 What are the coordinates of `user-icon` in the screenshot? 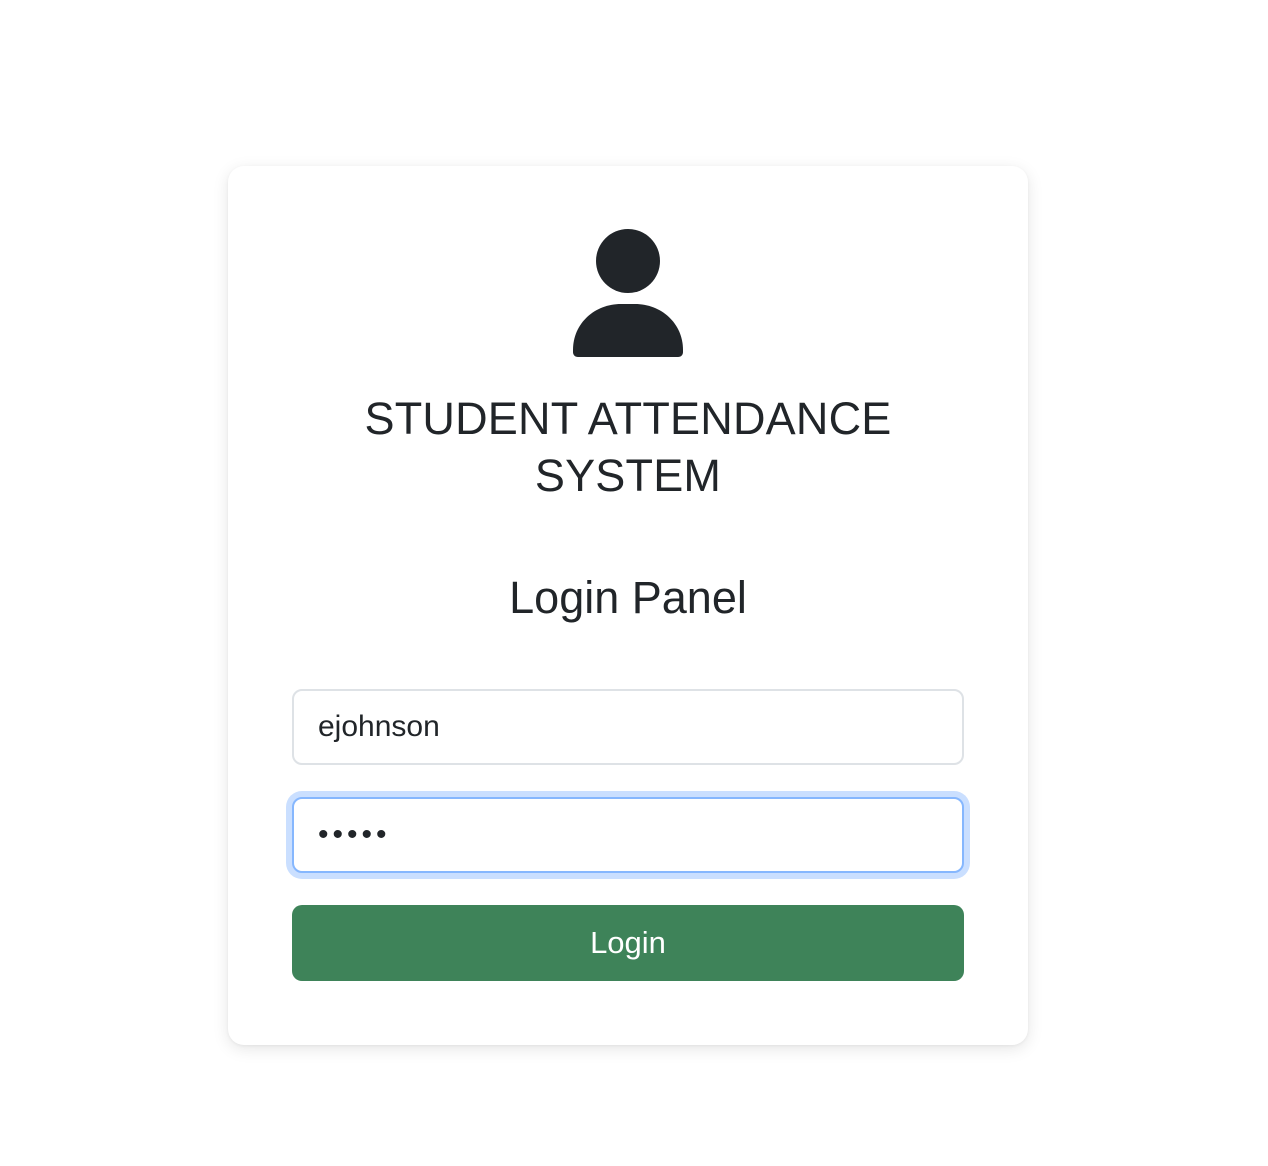 It's located at (628, 293).